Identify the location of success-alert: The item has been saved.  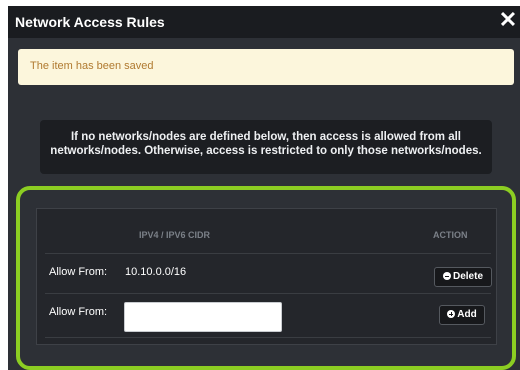
(266, 67).